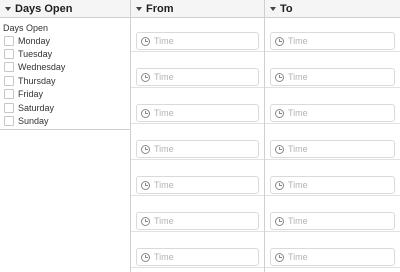 The image size is (400, 272). I want to click on day-label: Monday, so click(34, 40).